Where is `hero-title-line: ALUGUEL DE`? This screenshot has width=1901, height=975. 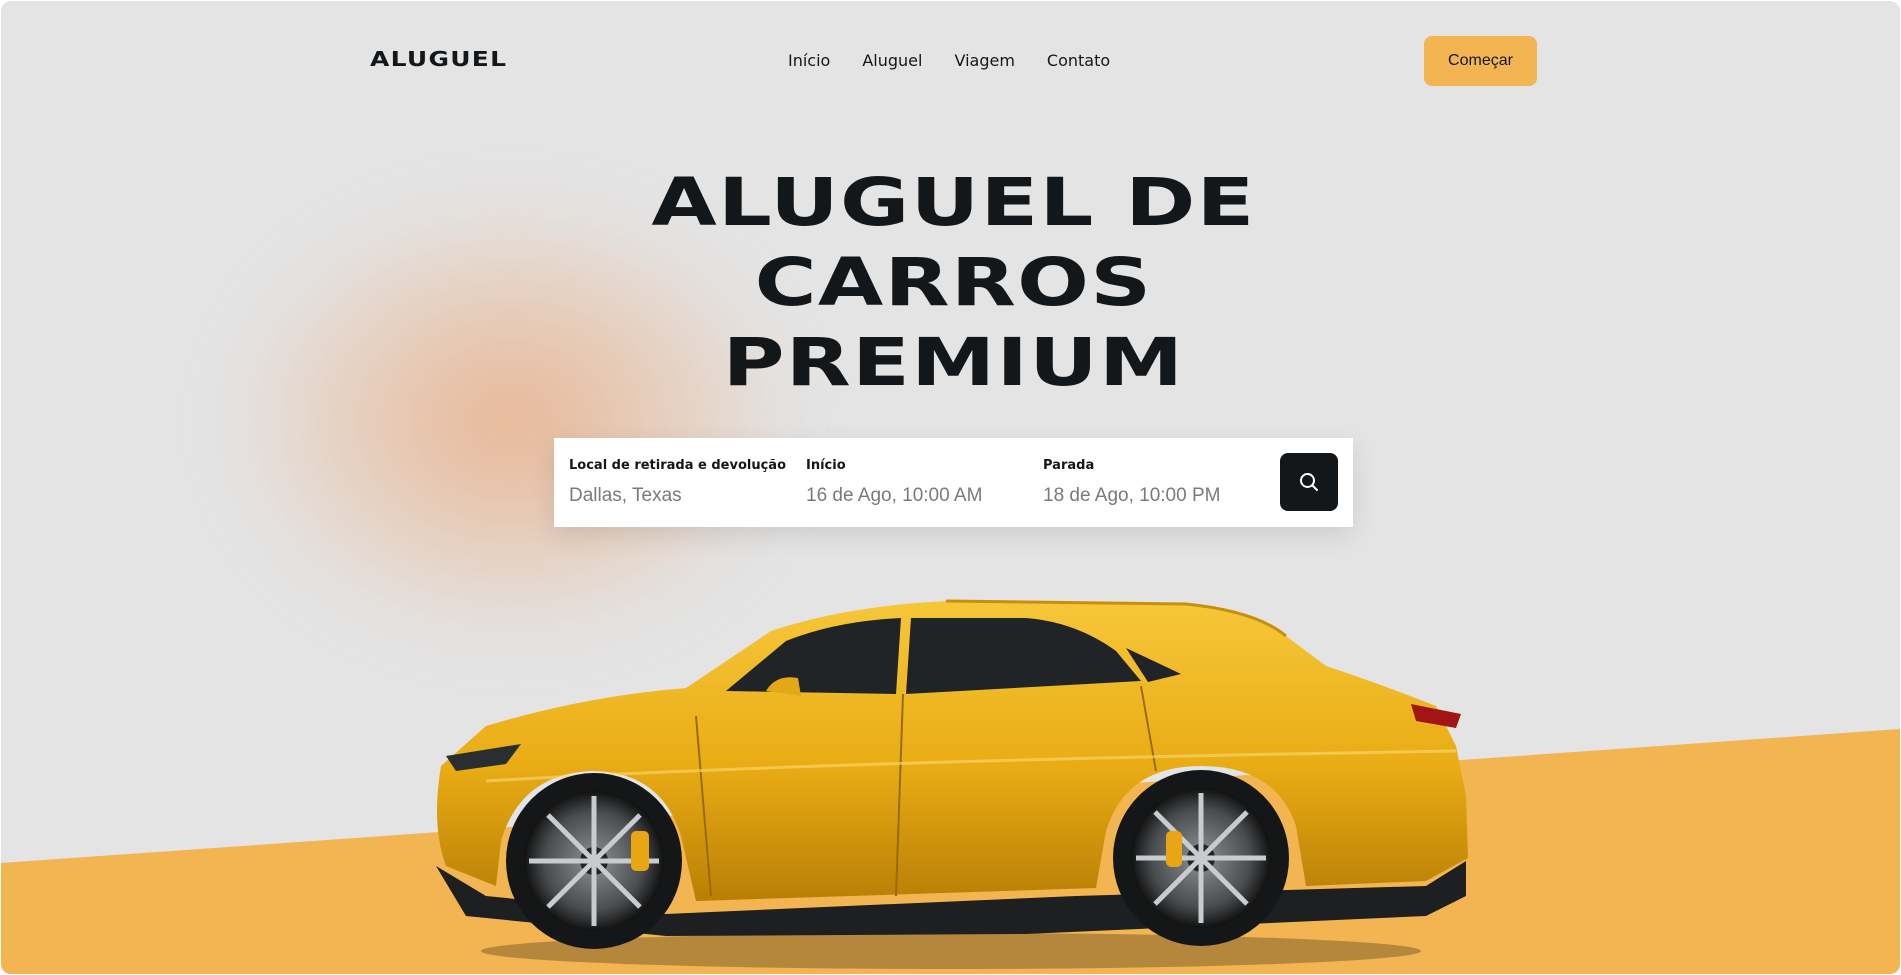
hero-title-line: ALUGUEL DE is located at coordinates (953, 202).